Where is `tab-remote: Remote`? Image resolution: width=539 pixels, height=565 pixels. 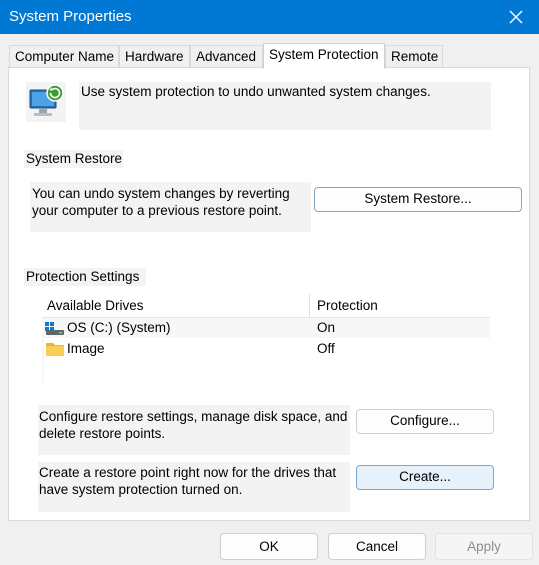 tab-remote: Remote is located at coordinates (414, 56).